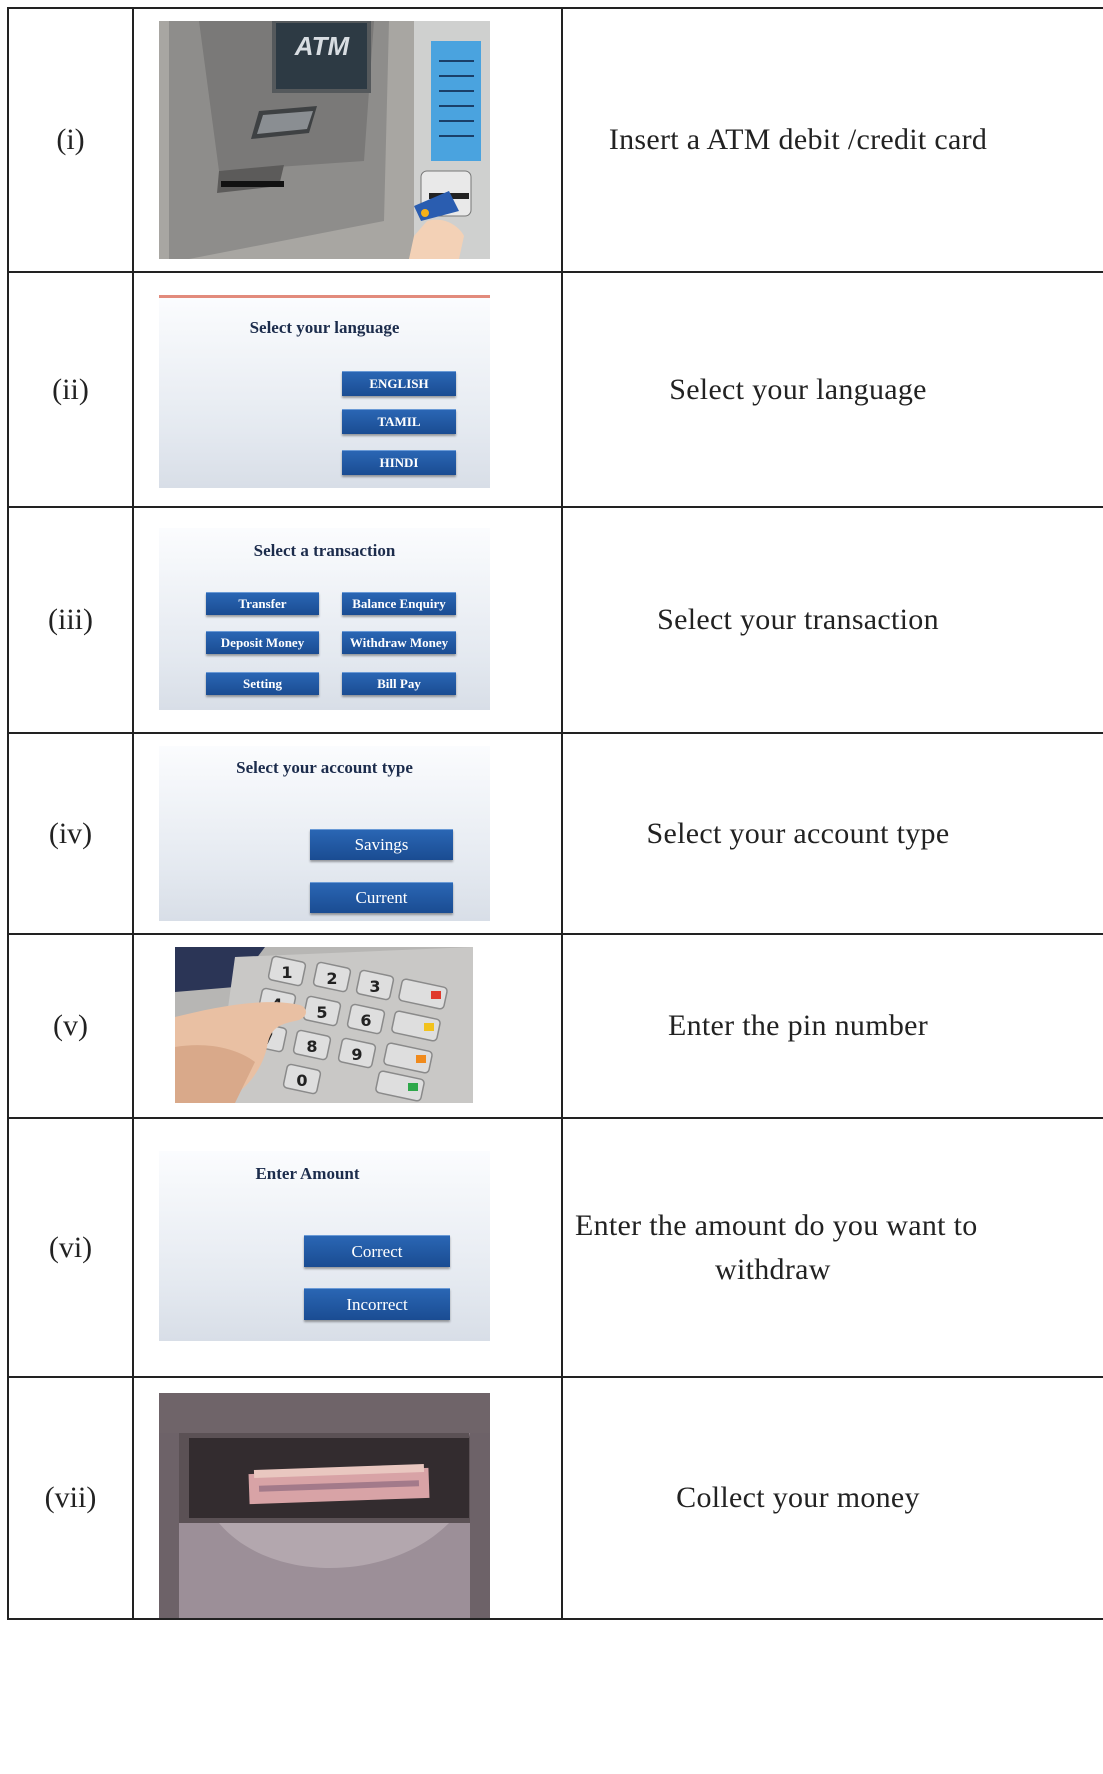 The height and width of the screenshot is (1774, 1103). What do you see at coordinates (776, 1225) in the screenshot?
I see `description-line-1: Enter the amount do you want to` at bounding box center [776, 1225].